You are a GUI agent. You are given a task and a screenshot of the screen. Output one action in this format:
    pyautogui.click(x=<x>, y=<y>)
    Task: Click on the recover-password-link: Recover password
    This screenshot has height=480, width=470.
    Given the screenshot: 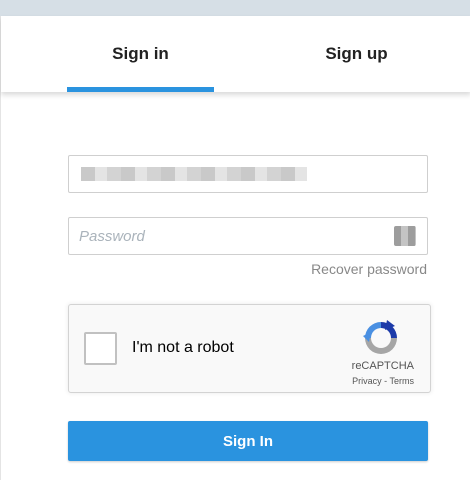 What is the action you would take?
    pyautogui.click(x=369, y=269)
    